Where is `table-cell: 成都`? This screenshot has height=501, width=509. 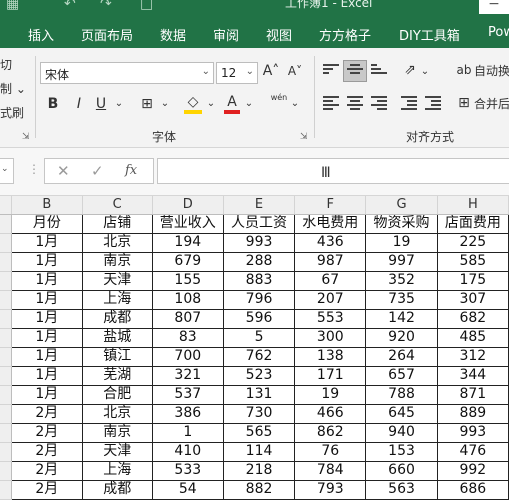
table-cell: 成都 is located at coordinates (117, 318).